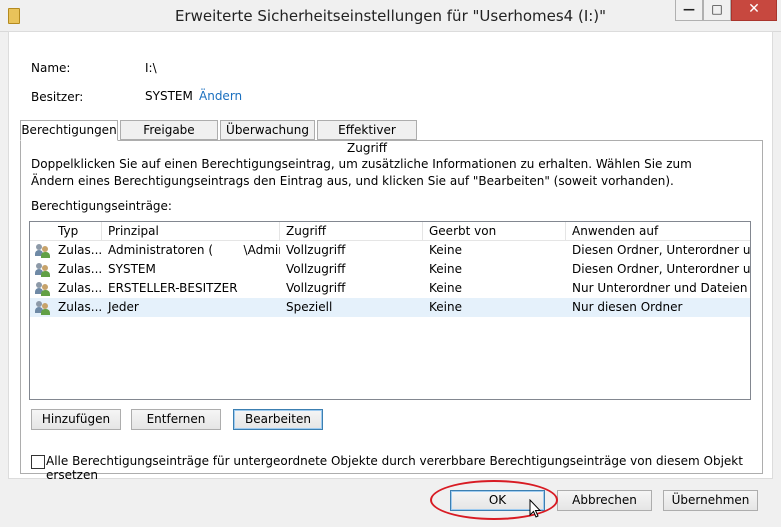 This screenshot has height=527, width=781. What do you see at coordinates (535, 508) in the screenshot?
I see `mouse-cursor-icon` at bounding box center [535, 508].